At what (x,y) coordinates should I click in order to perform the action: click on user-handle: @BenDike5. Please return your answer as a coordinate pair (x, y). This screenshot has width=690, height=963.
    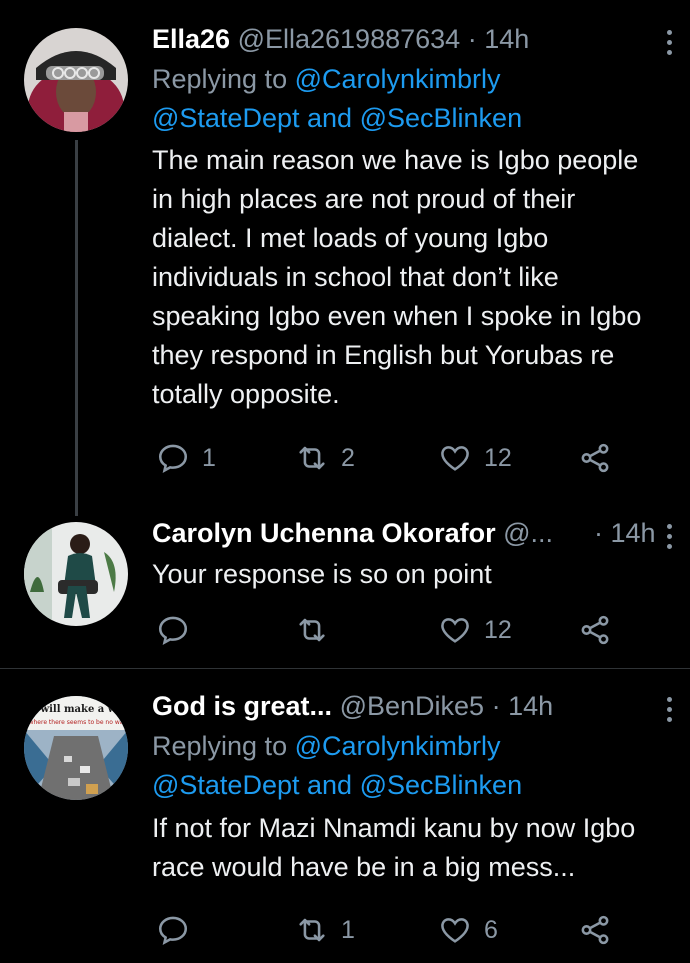
    Looking at the image, I should click on (412, 706).